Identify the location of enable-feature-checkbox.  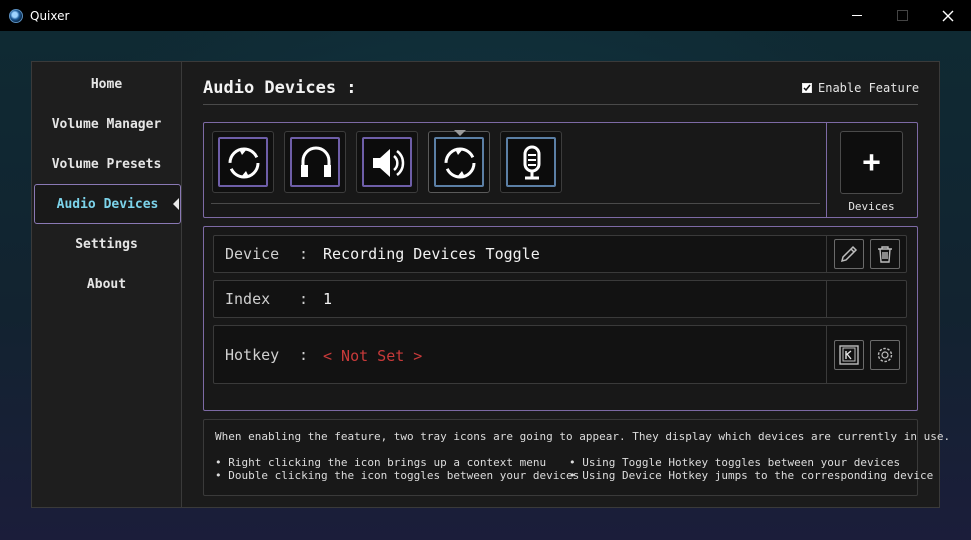
(807, 88).